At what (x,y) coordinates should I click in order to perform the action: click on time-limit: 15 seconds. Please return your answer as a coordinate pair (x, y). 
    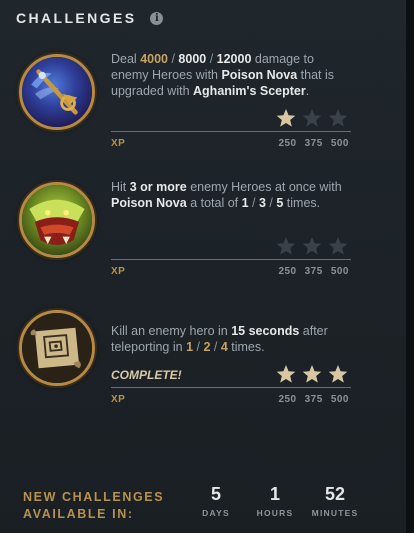
    Looking at the image, I should click on (265, 331).